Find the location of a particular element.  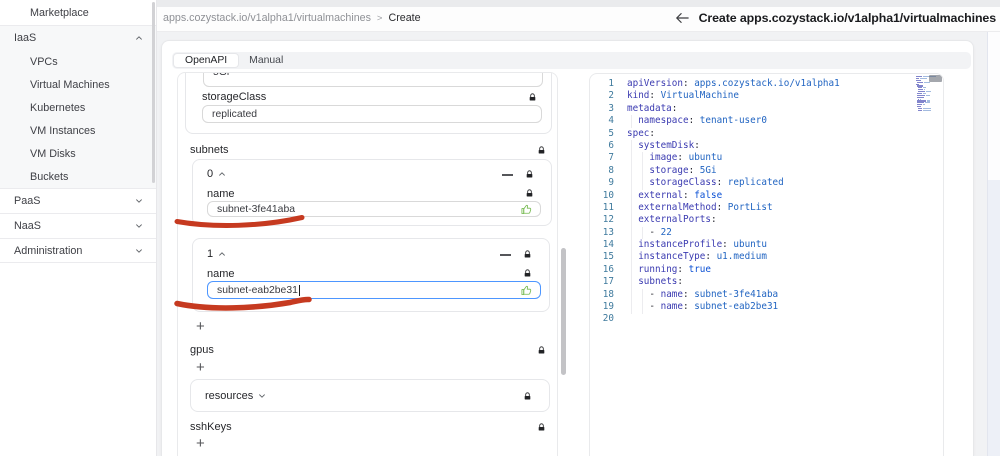

sidebar-item-label: VM Instances is located at coordinates (63, 130).